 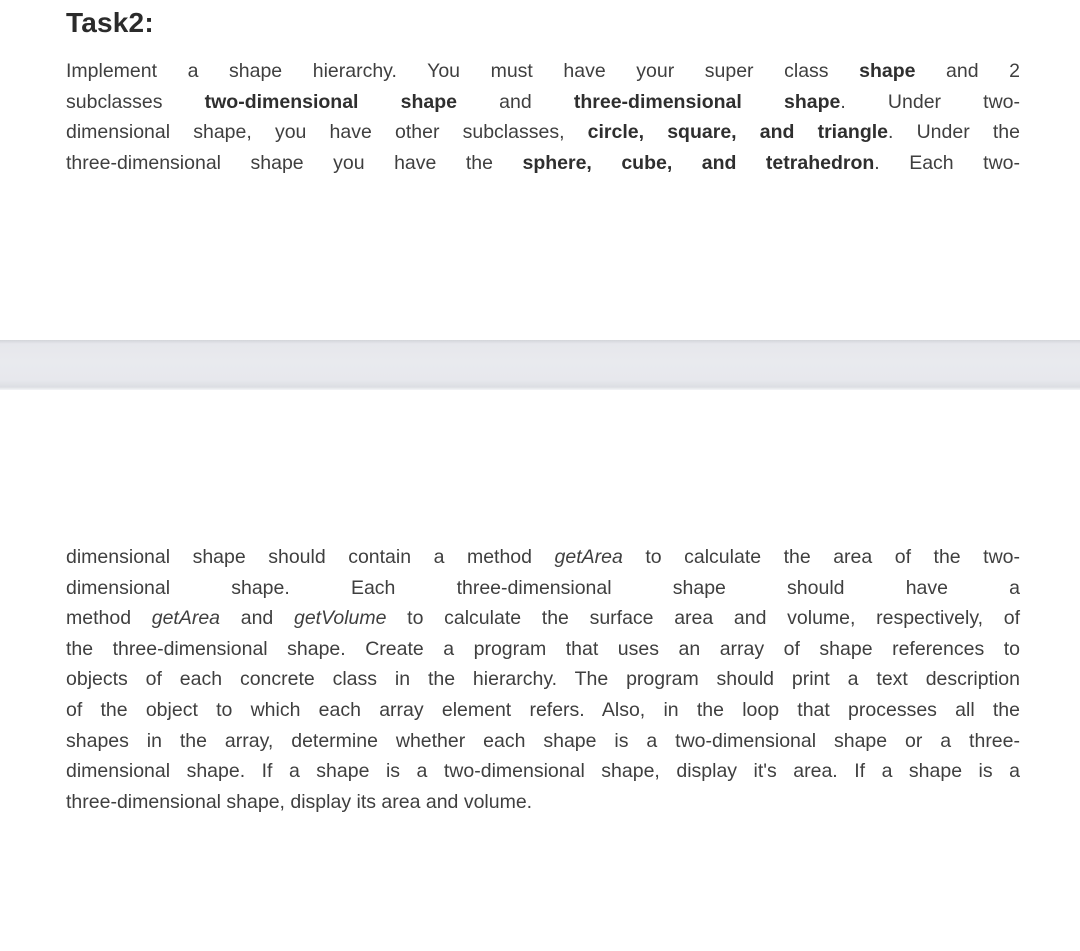 What do you see at coordinates (821, 557) in the screenshot?
I see `p2-l1-text-b: to calculate the area of the two-` at bounding box center [821, 557].